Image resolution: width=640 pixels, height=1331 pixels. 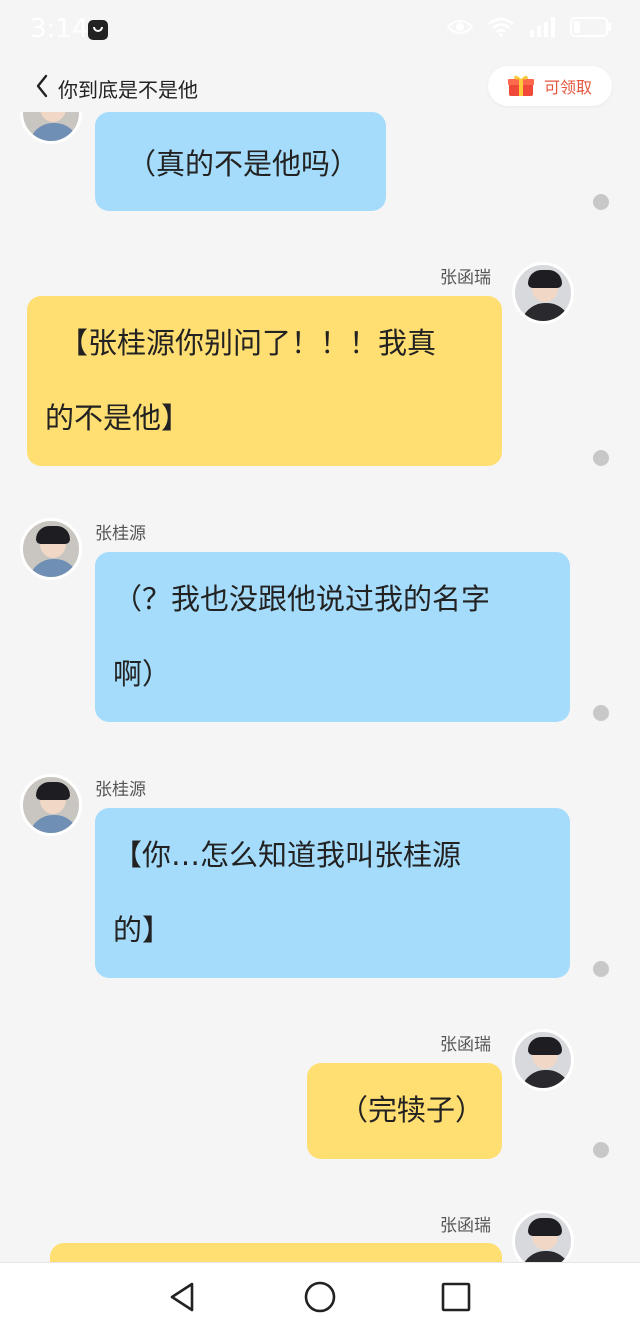 What do you see at coordinates (567, 87) in the screenshot?
I see `reward-label: 可领取` at bounding box center [567, 87].